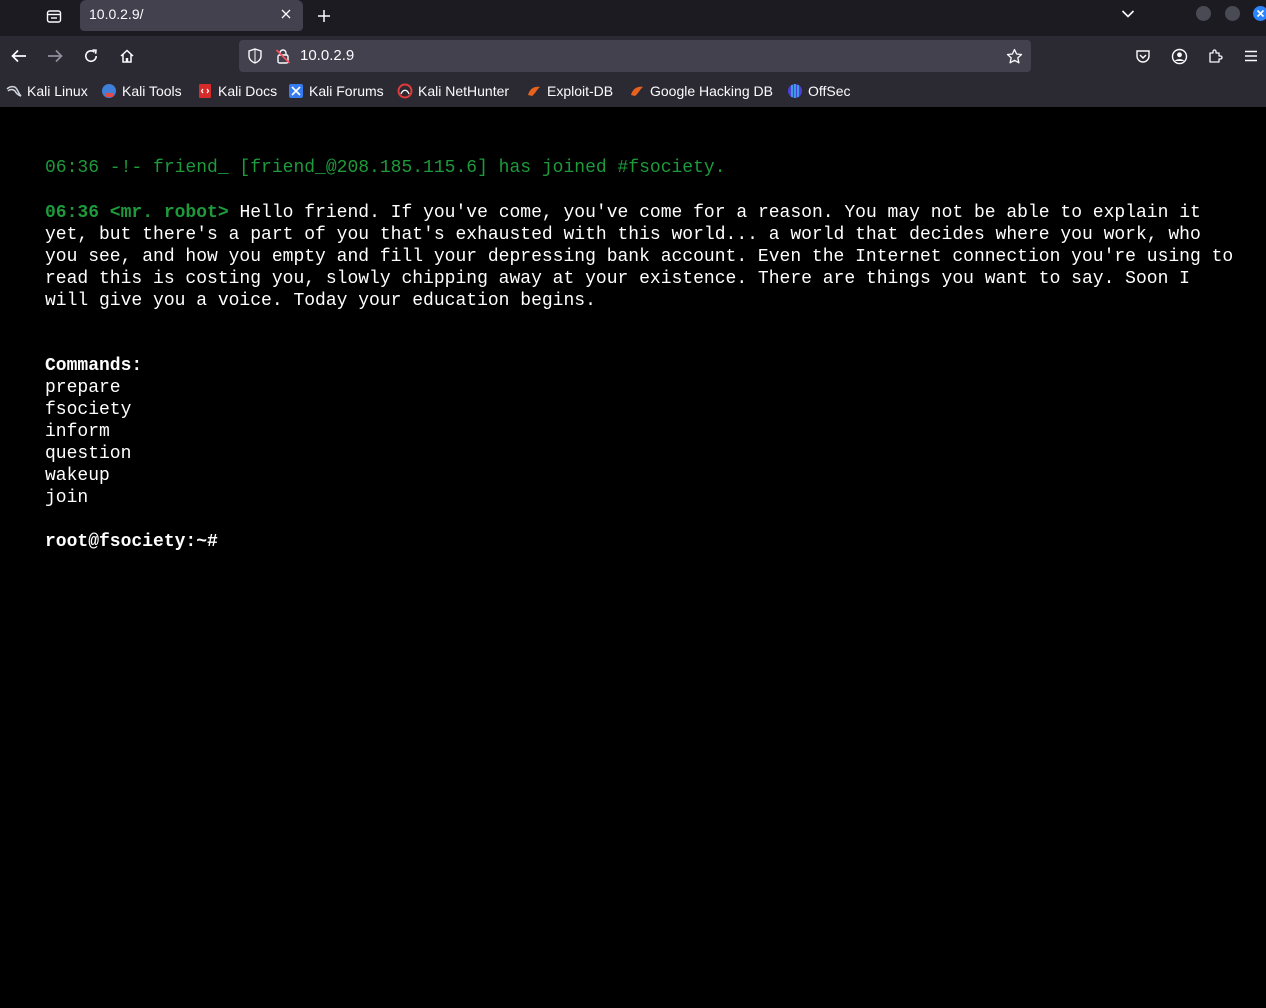 This screenshot has width=1266, height=1008. I want to click on bookmark-label: Kali Tools, so click(152, 91).